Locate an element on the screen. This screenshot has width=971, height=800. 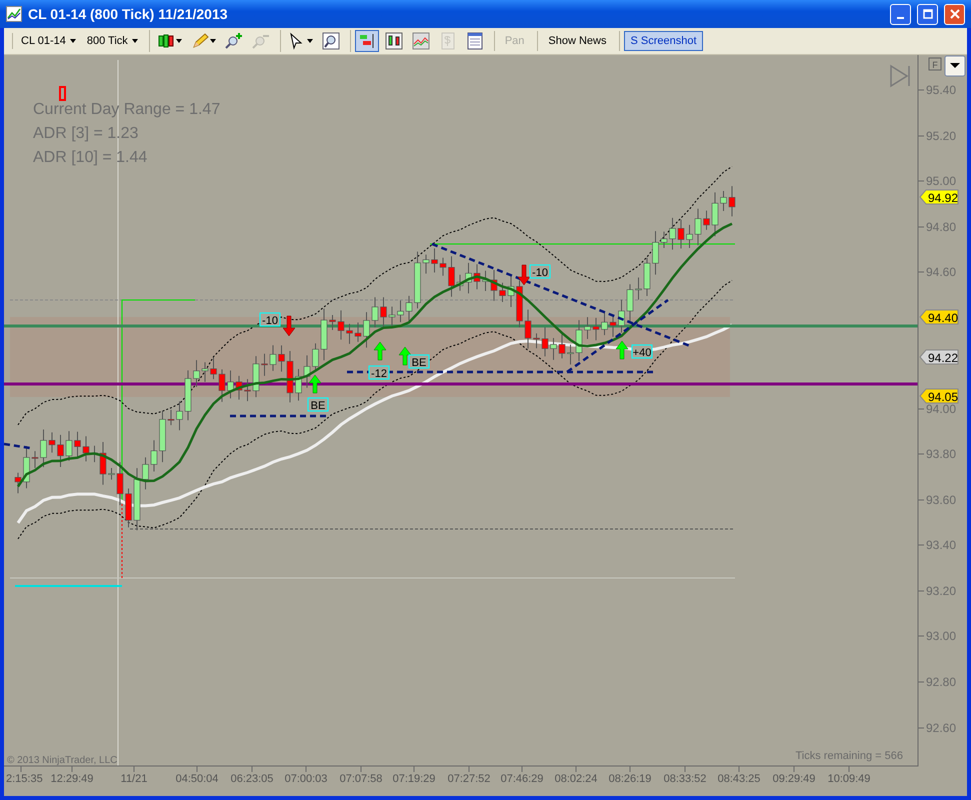
toolbar-button is located at coordinates (366, 41).